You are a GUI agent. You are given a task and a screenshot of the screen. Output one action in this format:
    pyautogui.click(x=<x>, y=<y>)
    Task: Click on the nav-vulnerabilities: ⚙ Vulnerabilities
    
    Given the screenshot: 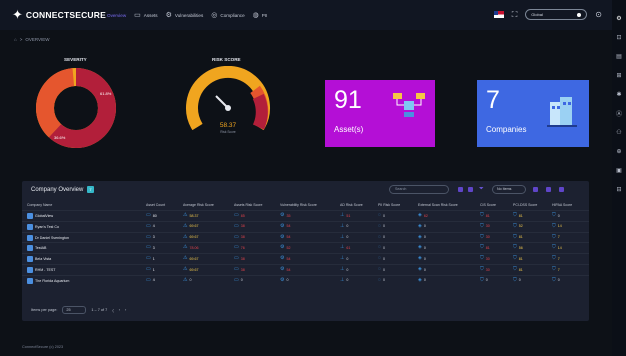 What is the action you would take?
    pyautogui.click(x=185, y=15)
    